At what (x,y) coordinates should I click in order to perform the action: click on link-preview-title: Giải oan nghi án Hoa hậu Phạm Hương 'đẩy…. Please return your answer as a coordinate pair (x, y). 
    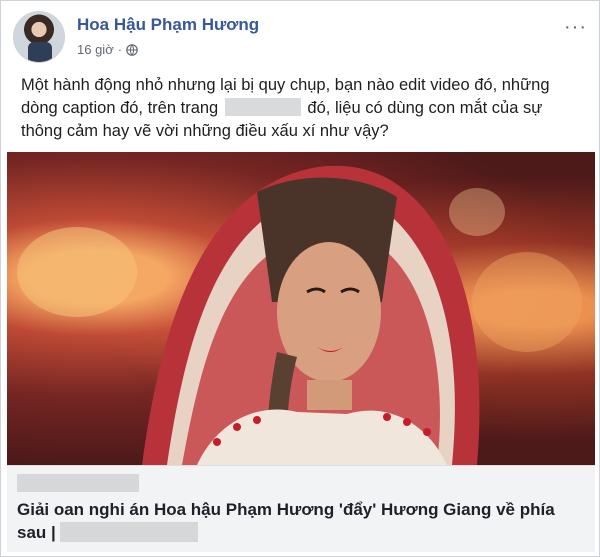
    Looking at the image, I should click on (302, 521).